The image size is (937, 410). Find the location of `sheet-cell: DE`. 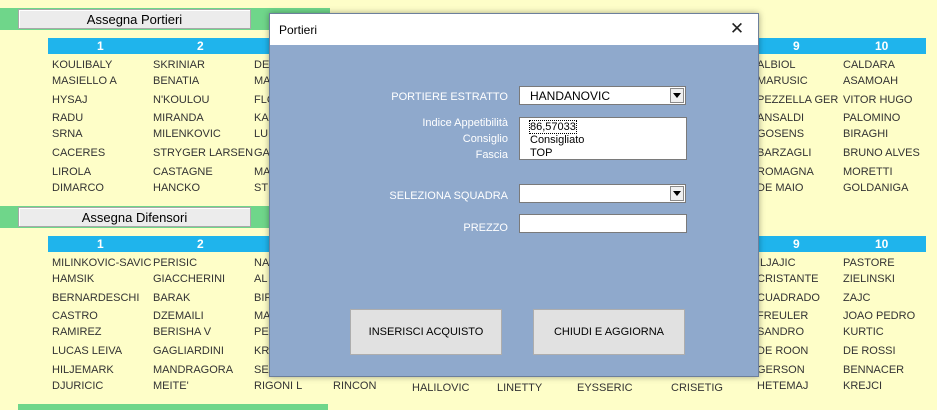

sheet-cell: DE is located at coordinates (261, 65).